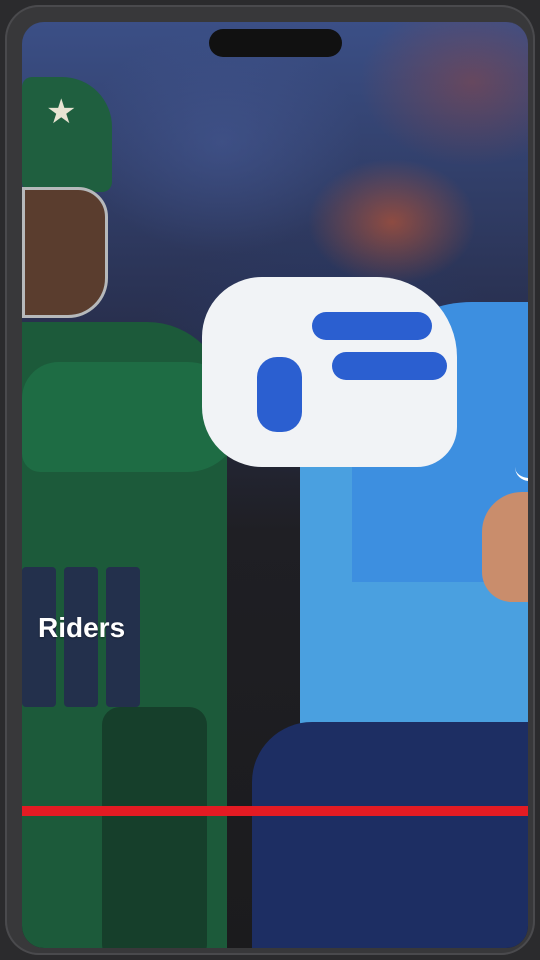 This screenshot has height=960, width=540. I want to click on video-progress-bar, so click(275, 811).